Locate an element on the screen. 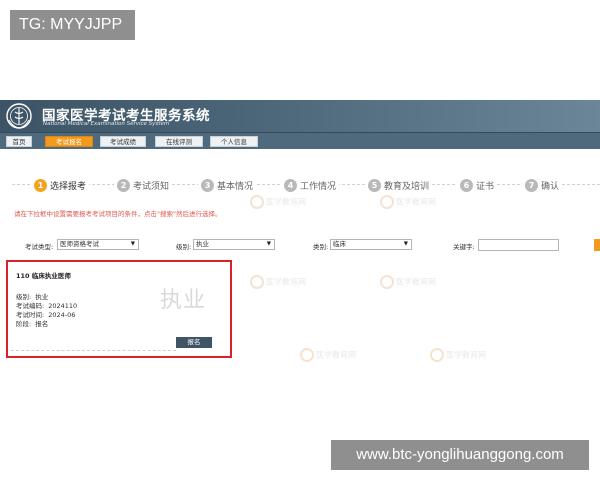 Image resolution: width=600 pixels, height=480 pixels. card-row-key: 阶段: is located at coordinates (24, 324).